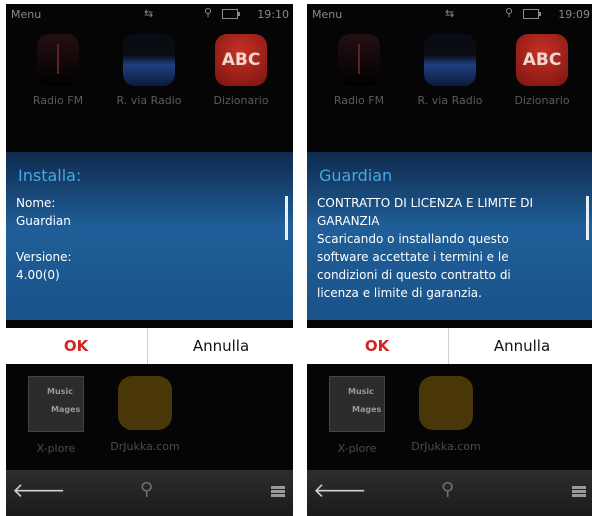 The width and height of the screenshot is (592, 516). I want to click on dialog-line: Nome:, so click(36, 203).